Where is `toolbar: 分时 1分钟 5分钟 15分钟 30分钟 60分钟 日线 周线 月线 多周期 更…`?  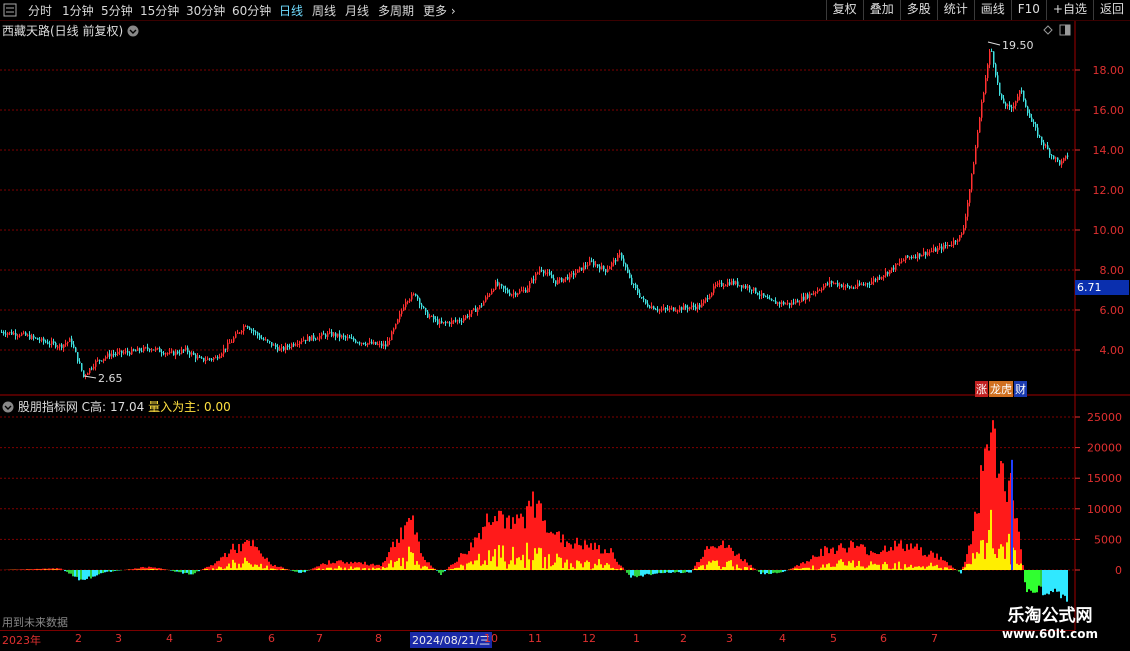
toolbar: 分时 1分钟 5分钟 15分钟 30分钟 60分钟 日线 周线 月线 多周期 更… is located at coordinates (565, 10).